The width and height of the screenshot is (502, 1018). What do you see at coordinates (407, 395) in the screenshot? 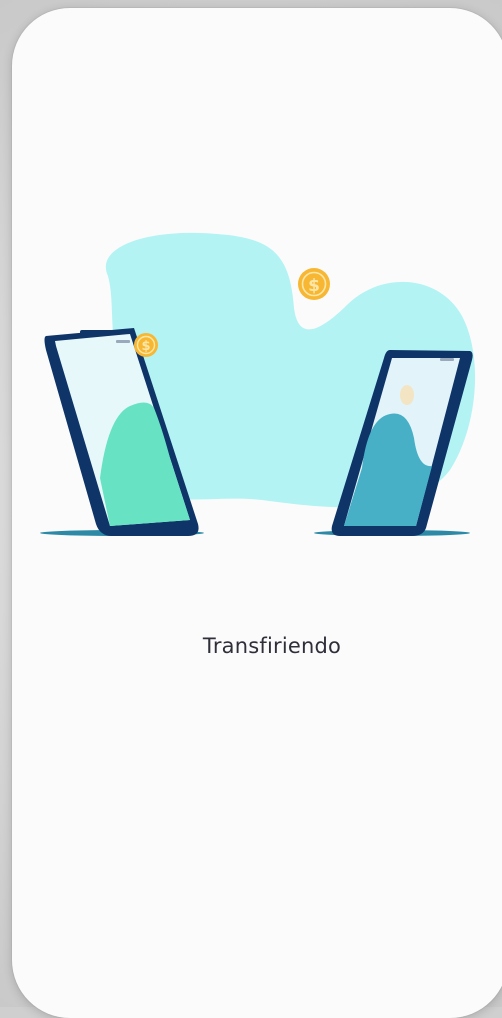
I see `fading-coin-icon` at bounding box center [407, 395].